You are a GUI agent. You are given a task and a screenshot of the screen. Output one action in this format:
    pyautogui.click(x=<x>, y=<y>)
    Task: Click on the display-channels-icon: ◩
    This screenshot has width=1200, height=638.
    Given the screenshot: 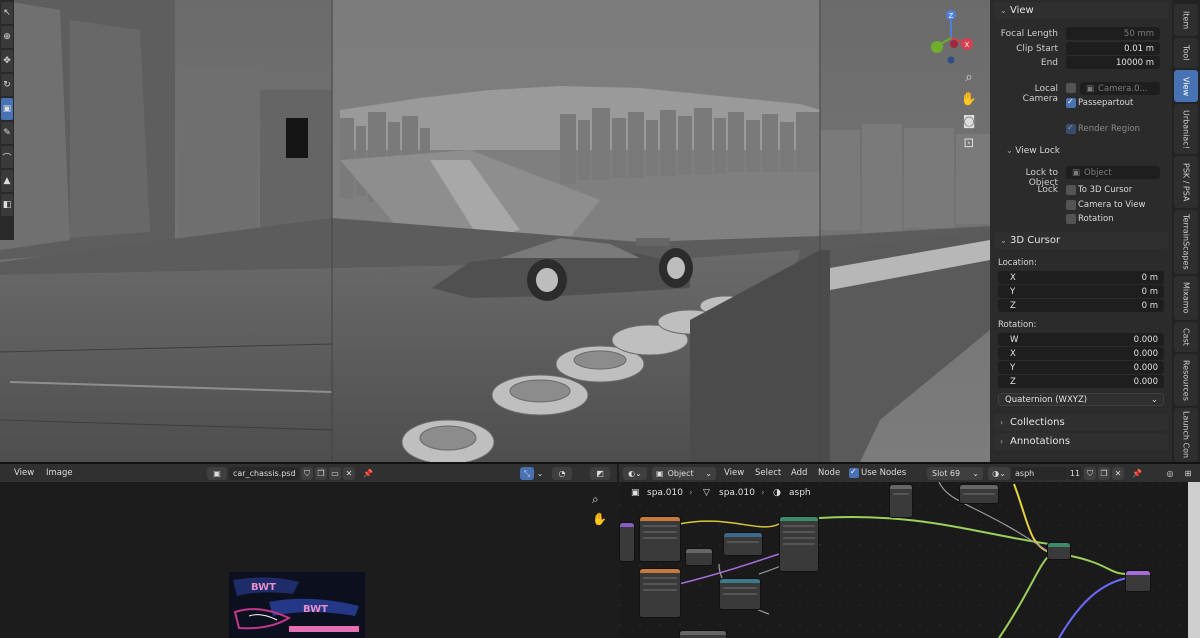 What is the action you would take?
    pyautogui.click(x=600, y=473)
    